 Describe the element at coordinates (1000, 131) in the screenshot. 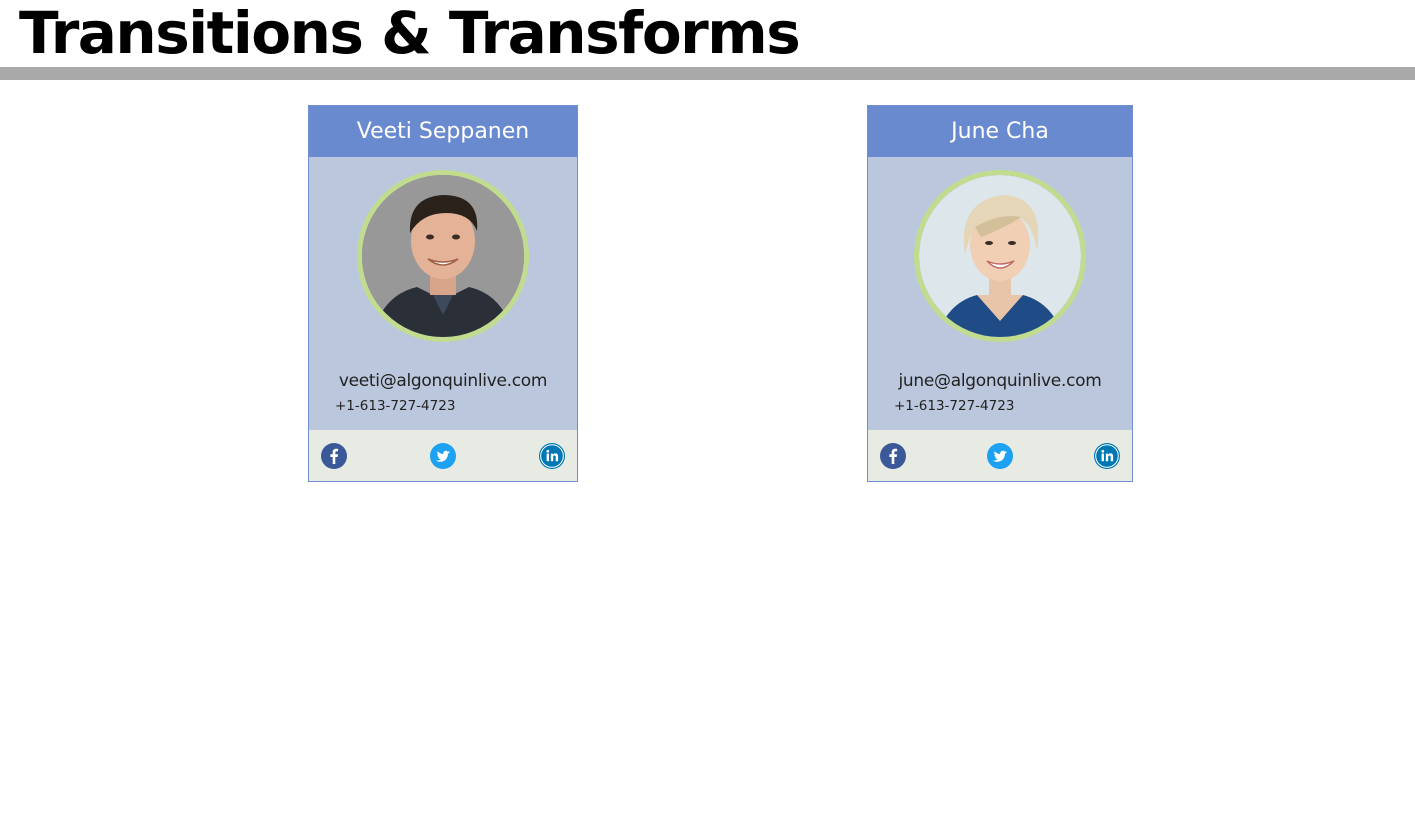

I see `card-name: June Cha` at that location.